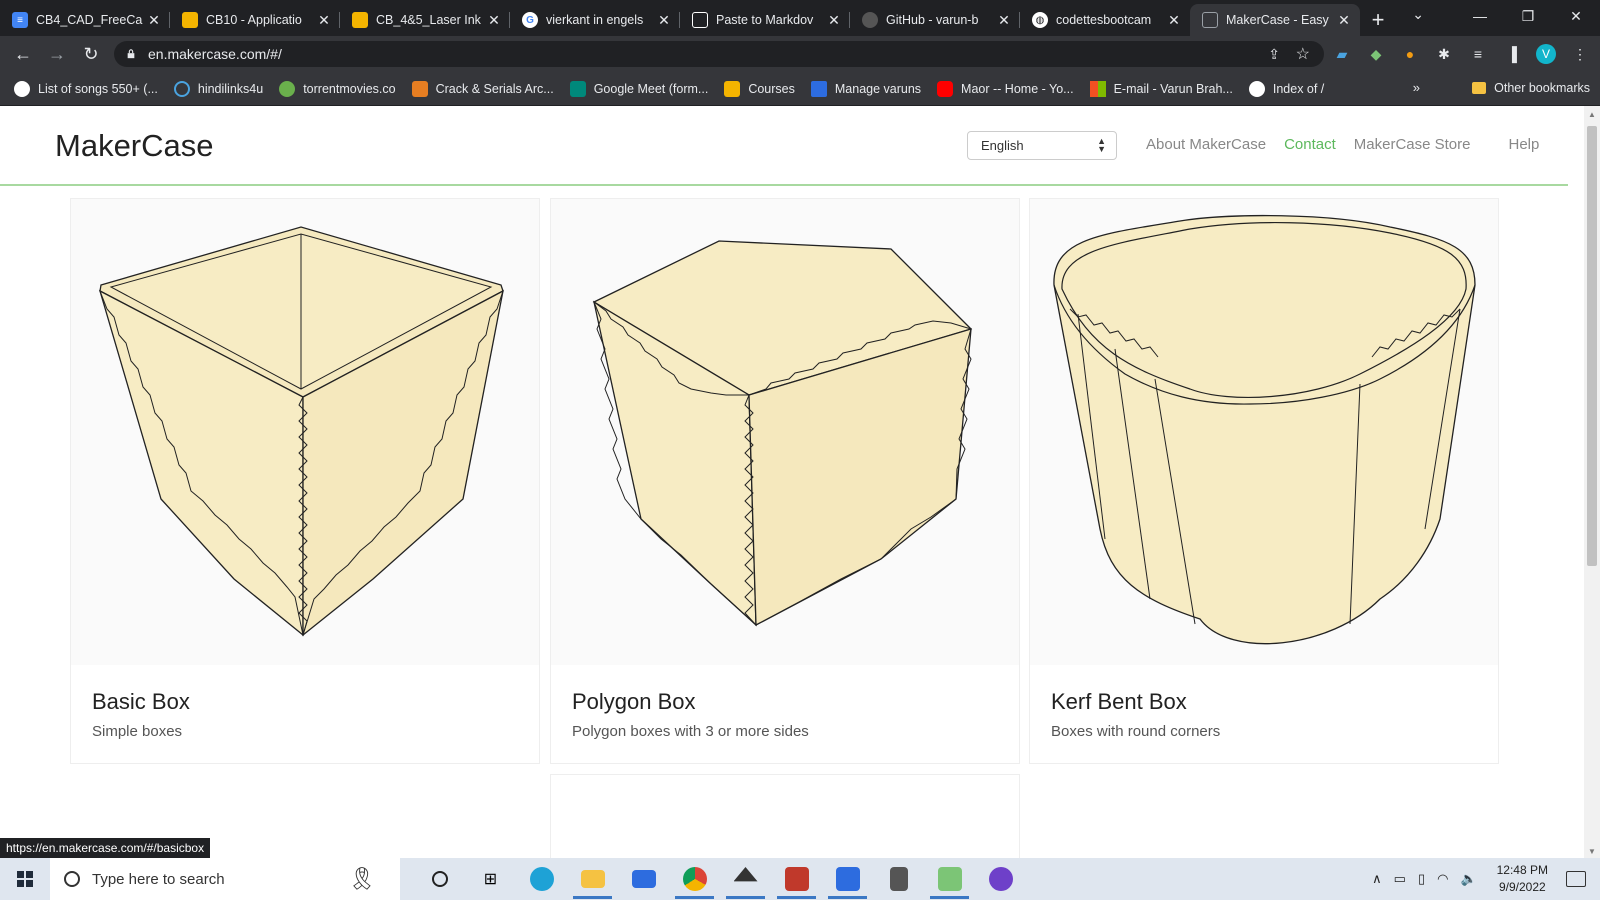 This screenshot has height=900, width=1600. Describe the element at coordinates (490, 879) in the screenshot. I see `task-view-icon: ⊞` at that location.